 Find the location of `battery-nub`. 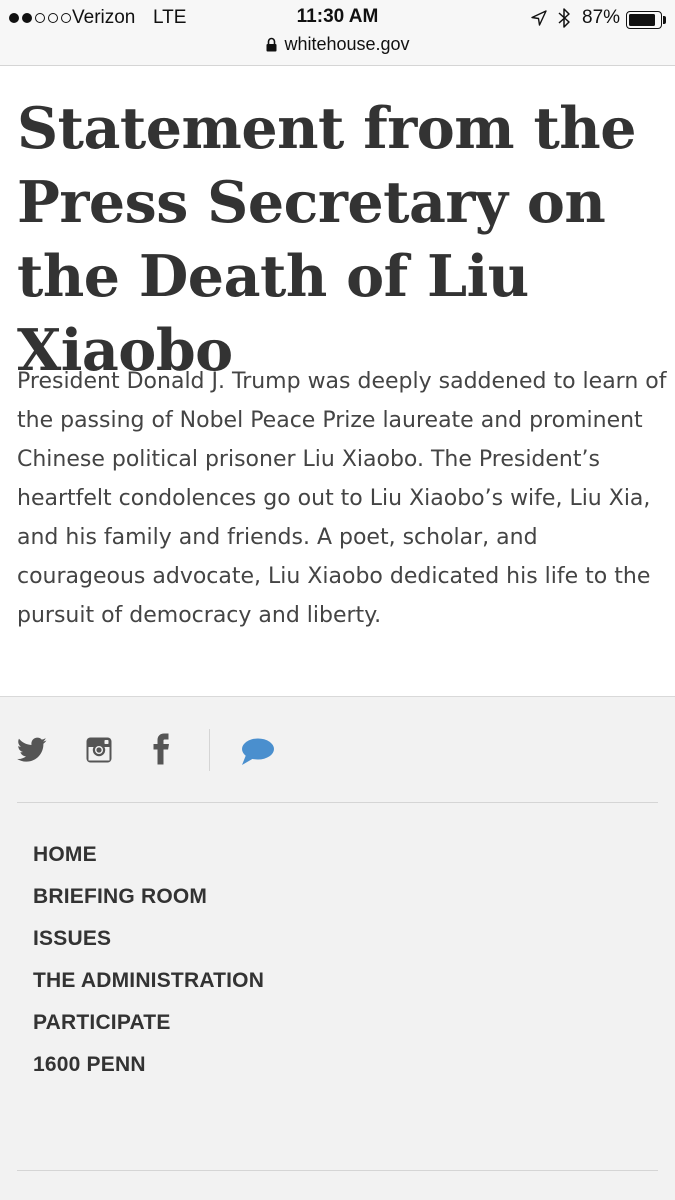

battery-nub is located at coordinates (664, 20).